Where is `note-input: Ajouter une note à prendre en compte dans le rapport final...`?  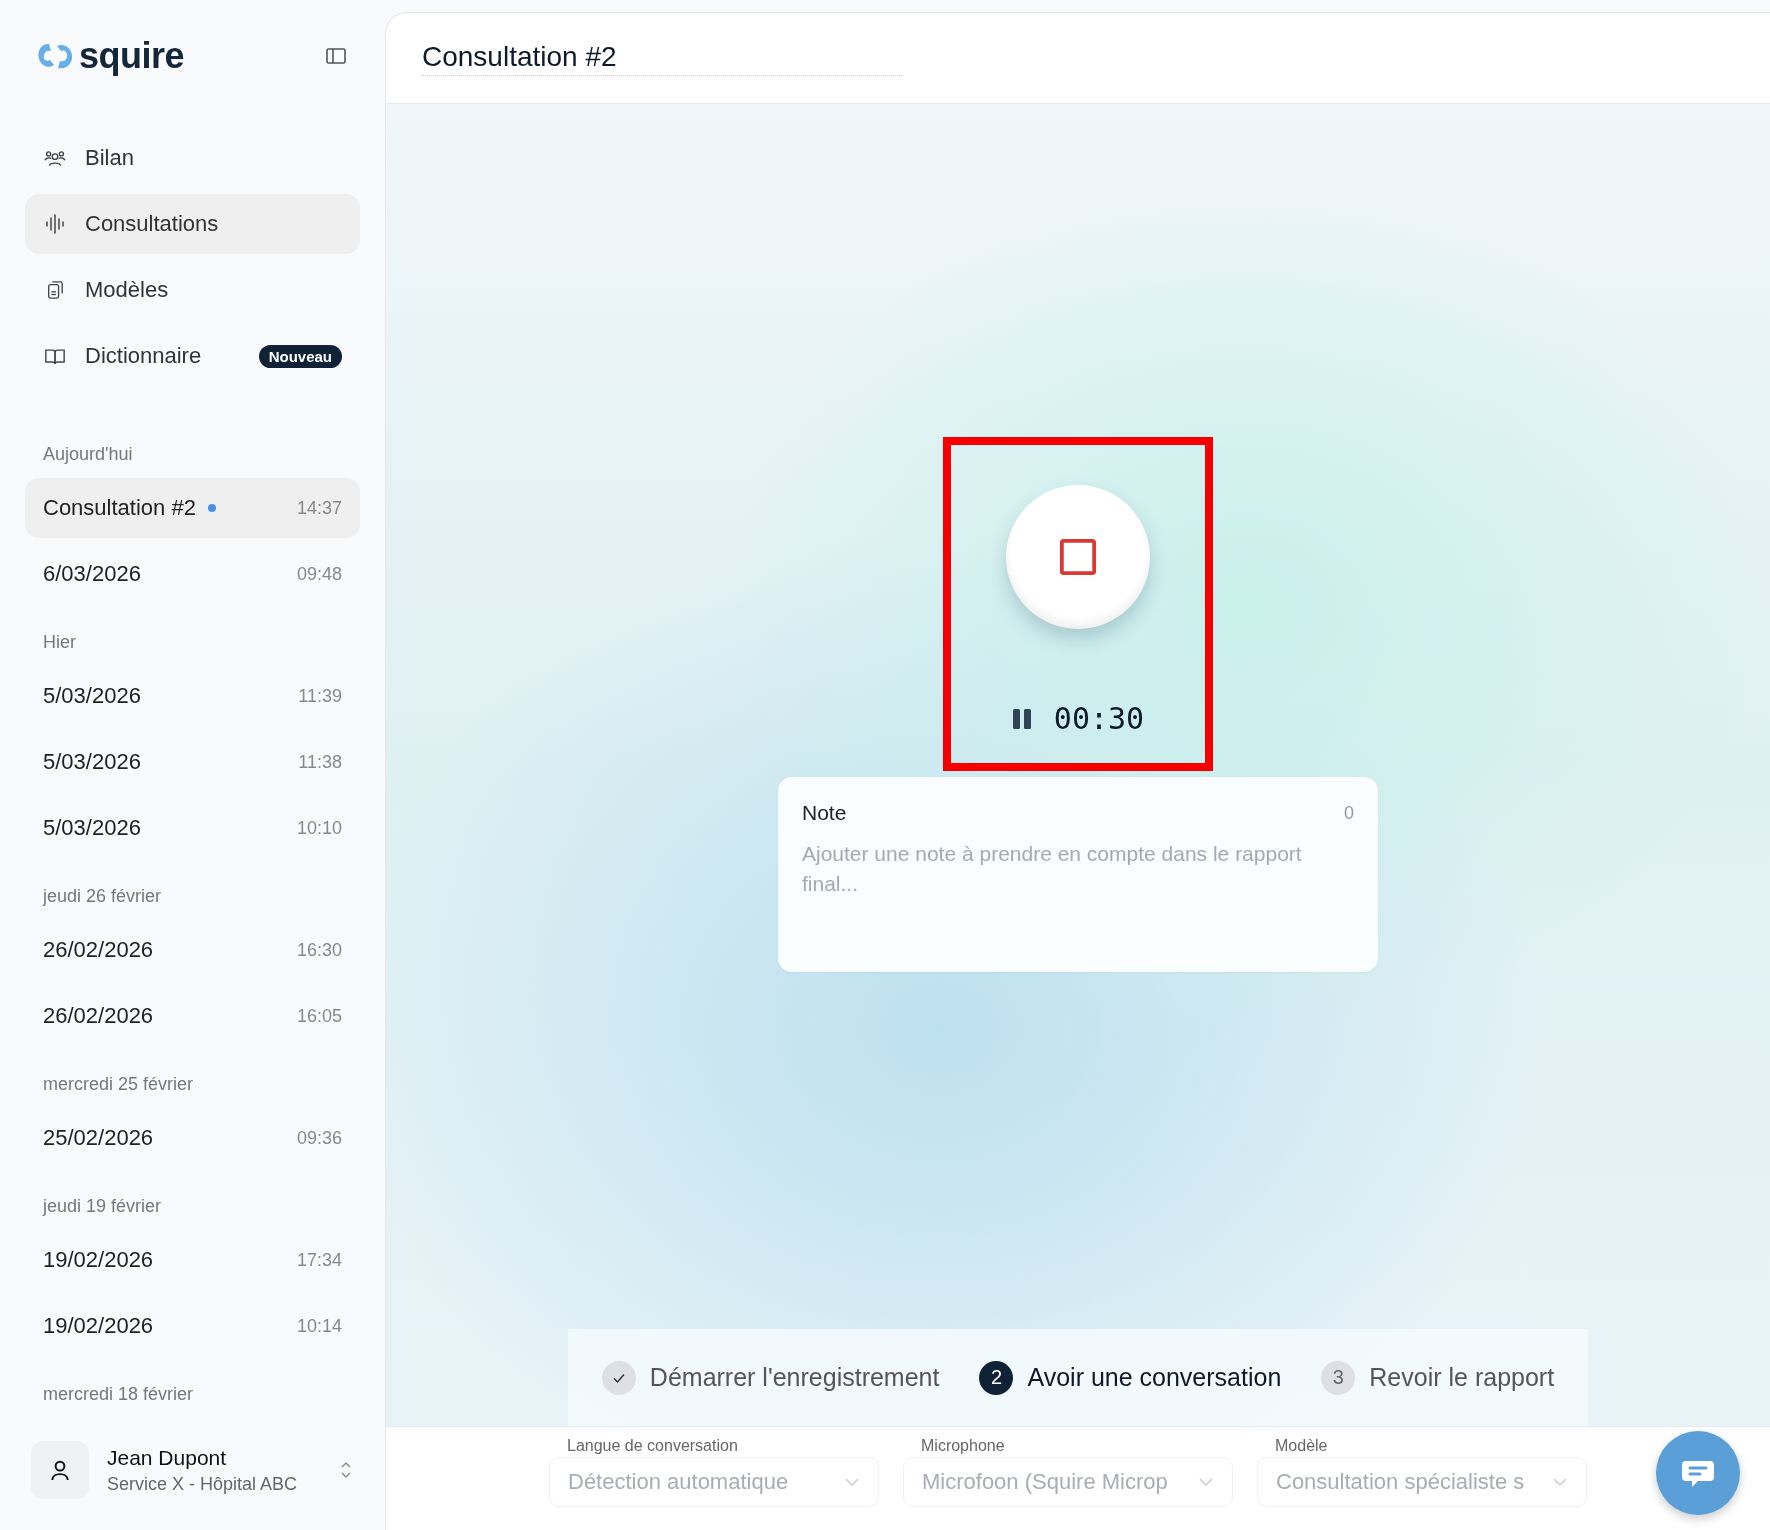
note-input: Ajouter une note à prendre en compte dans le rapport final... is located at coordinates (1078, 893).